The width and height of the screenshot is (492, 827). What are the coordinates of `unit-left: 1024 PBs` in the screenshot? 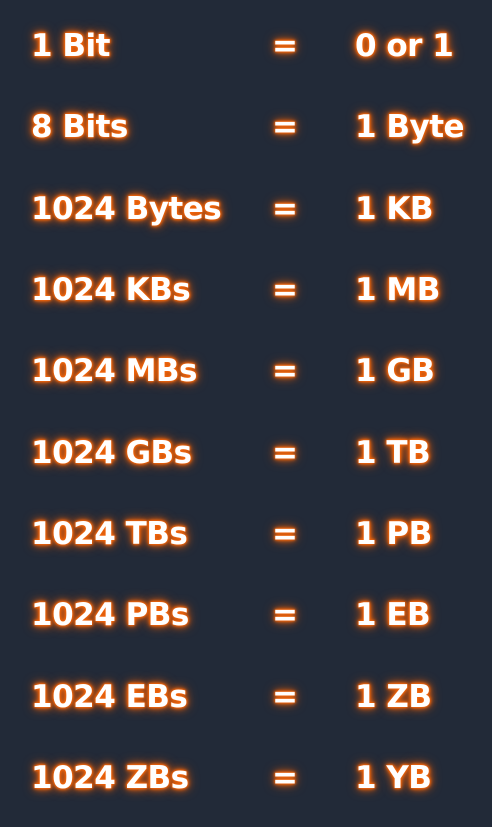 It's located at (110, 615).